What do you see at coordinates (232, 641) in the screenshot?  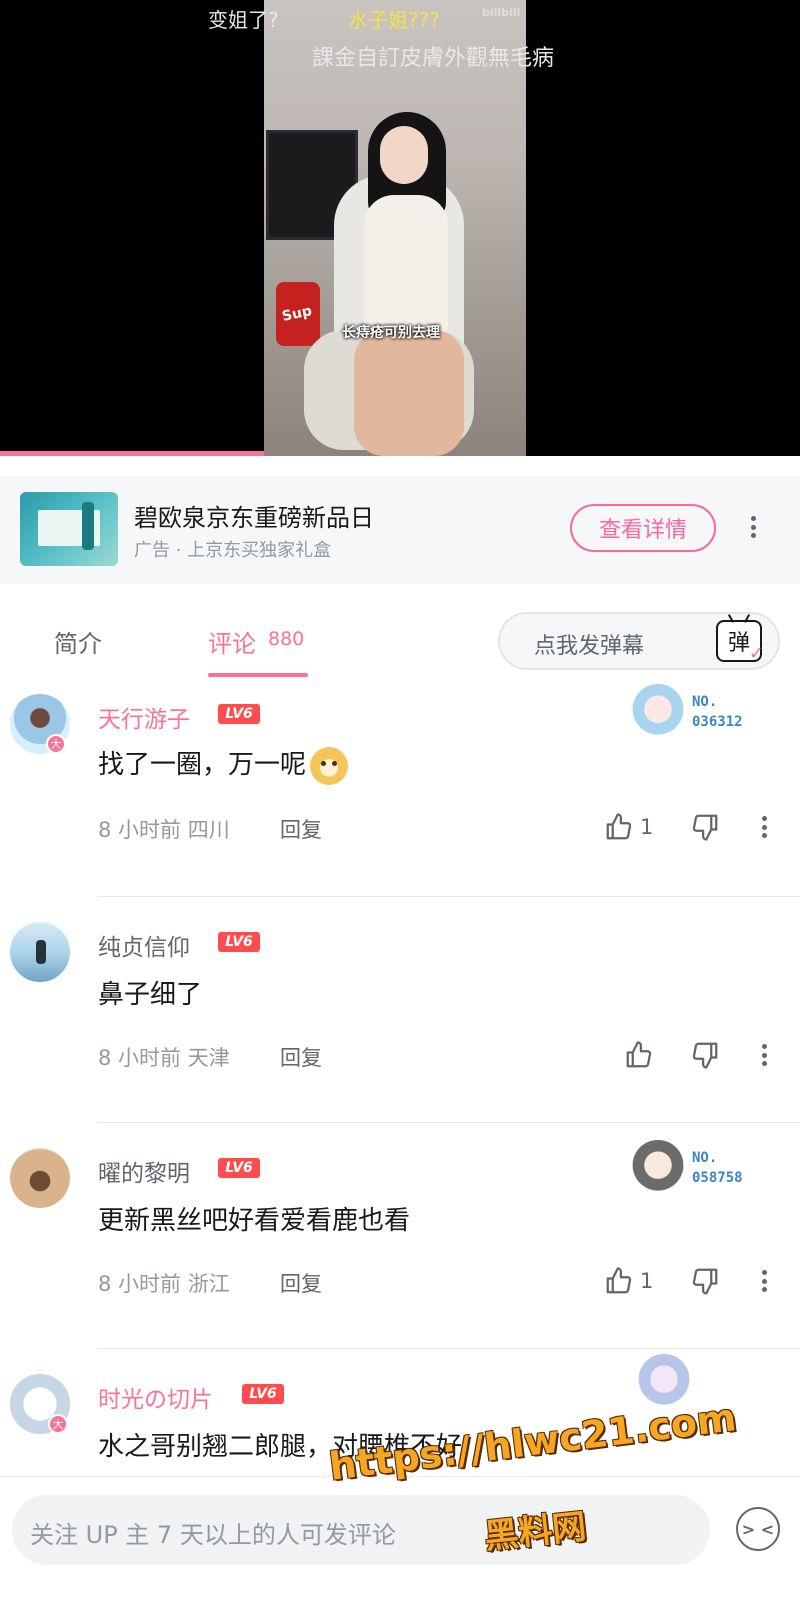 I see `tab-comments: 评论` at bounding box center [232, 641].